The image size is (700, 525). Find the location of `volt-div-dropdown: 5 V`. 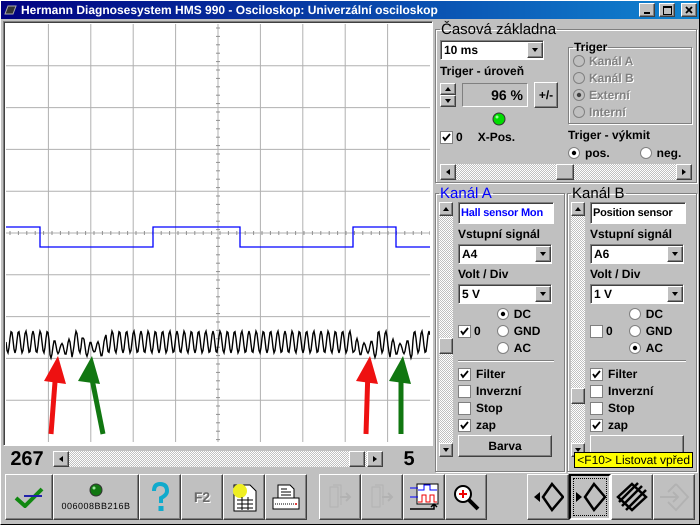

volt-div-dropdown: 5 V is located at coordinates (505, 294).